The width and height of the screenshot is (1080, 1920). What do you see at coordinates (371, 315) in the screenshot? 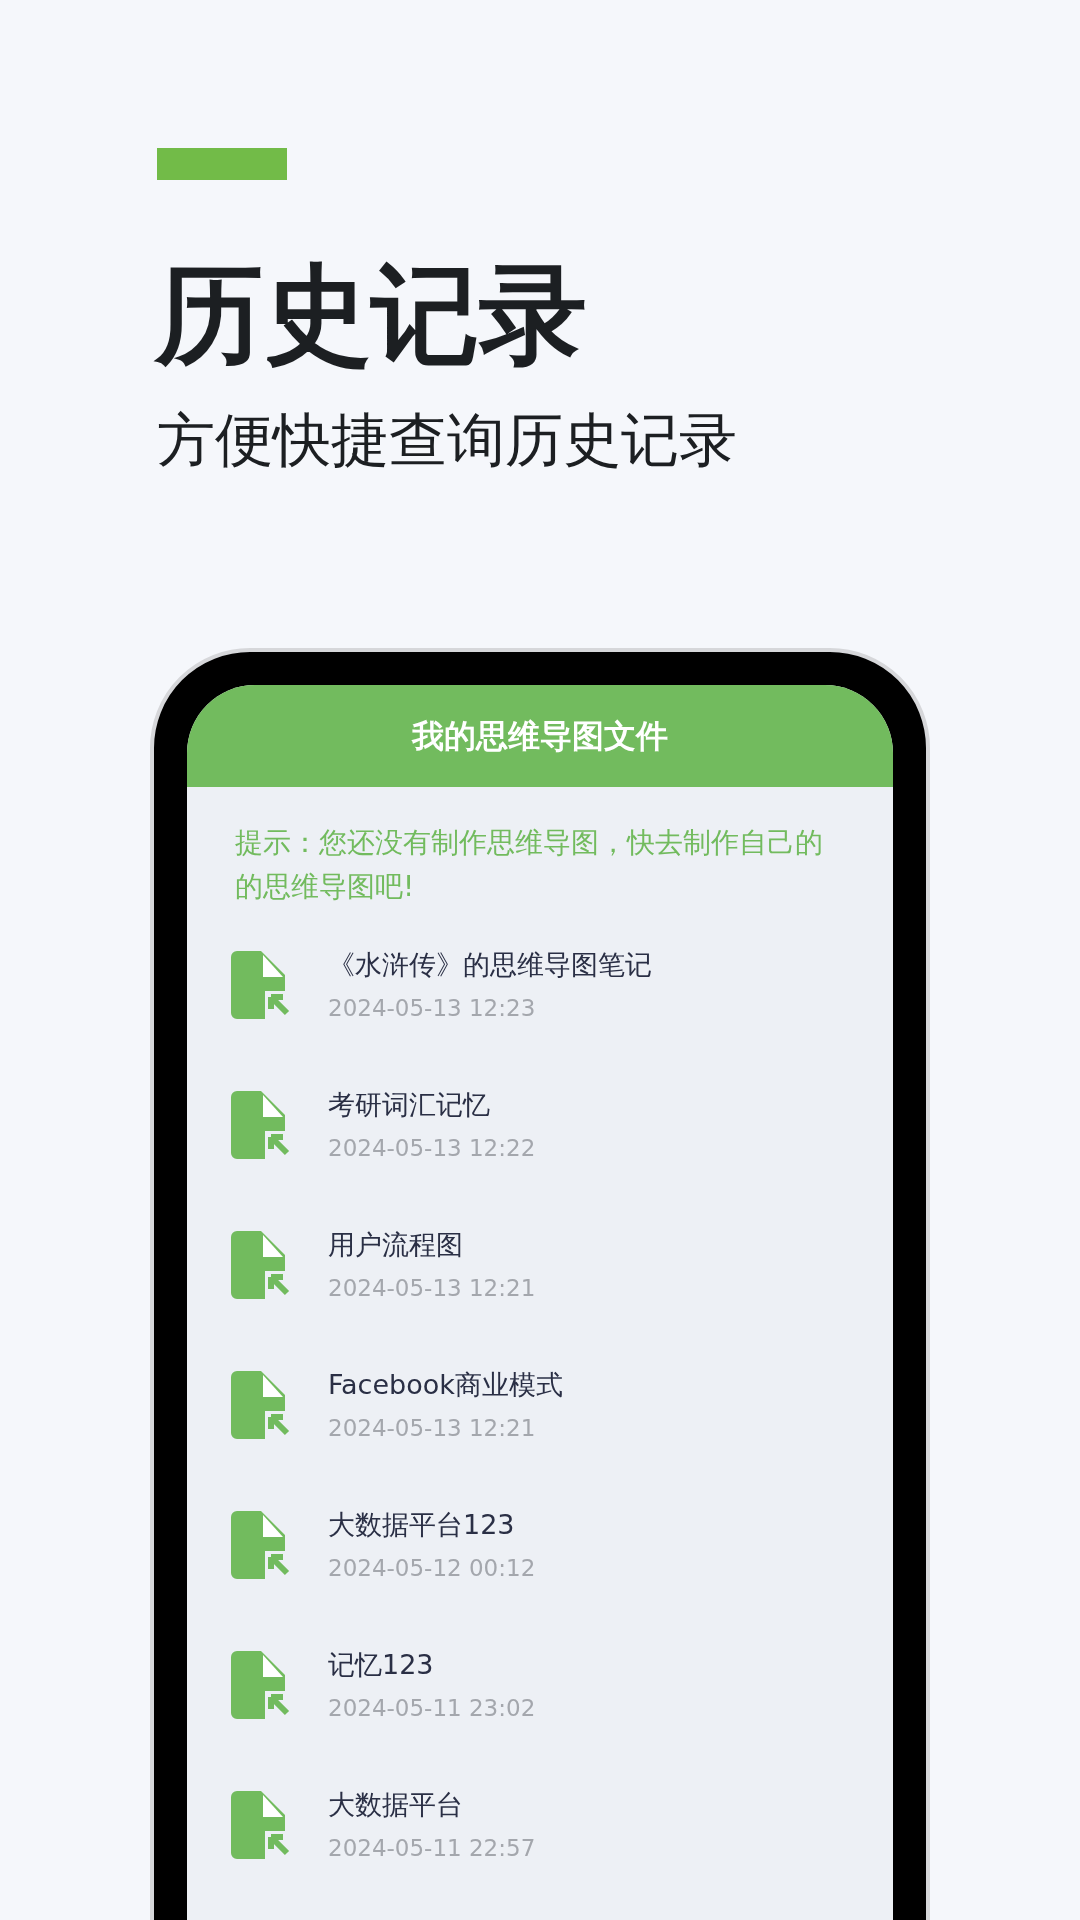
I see `page-title: 历史记录` at bounding box center [371, 315].